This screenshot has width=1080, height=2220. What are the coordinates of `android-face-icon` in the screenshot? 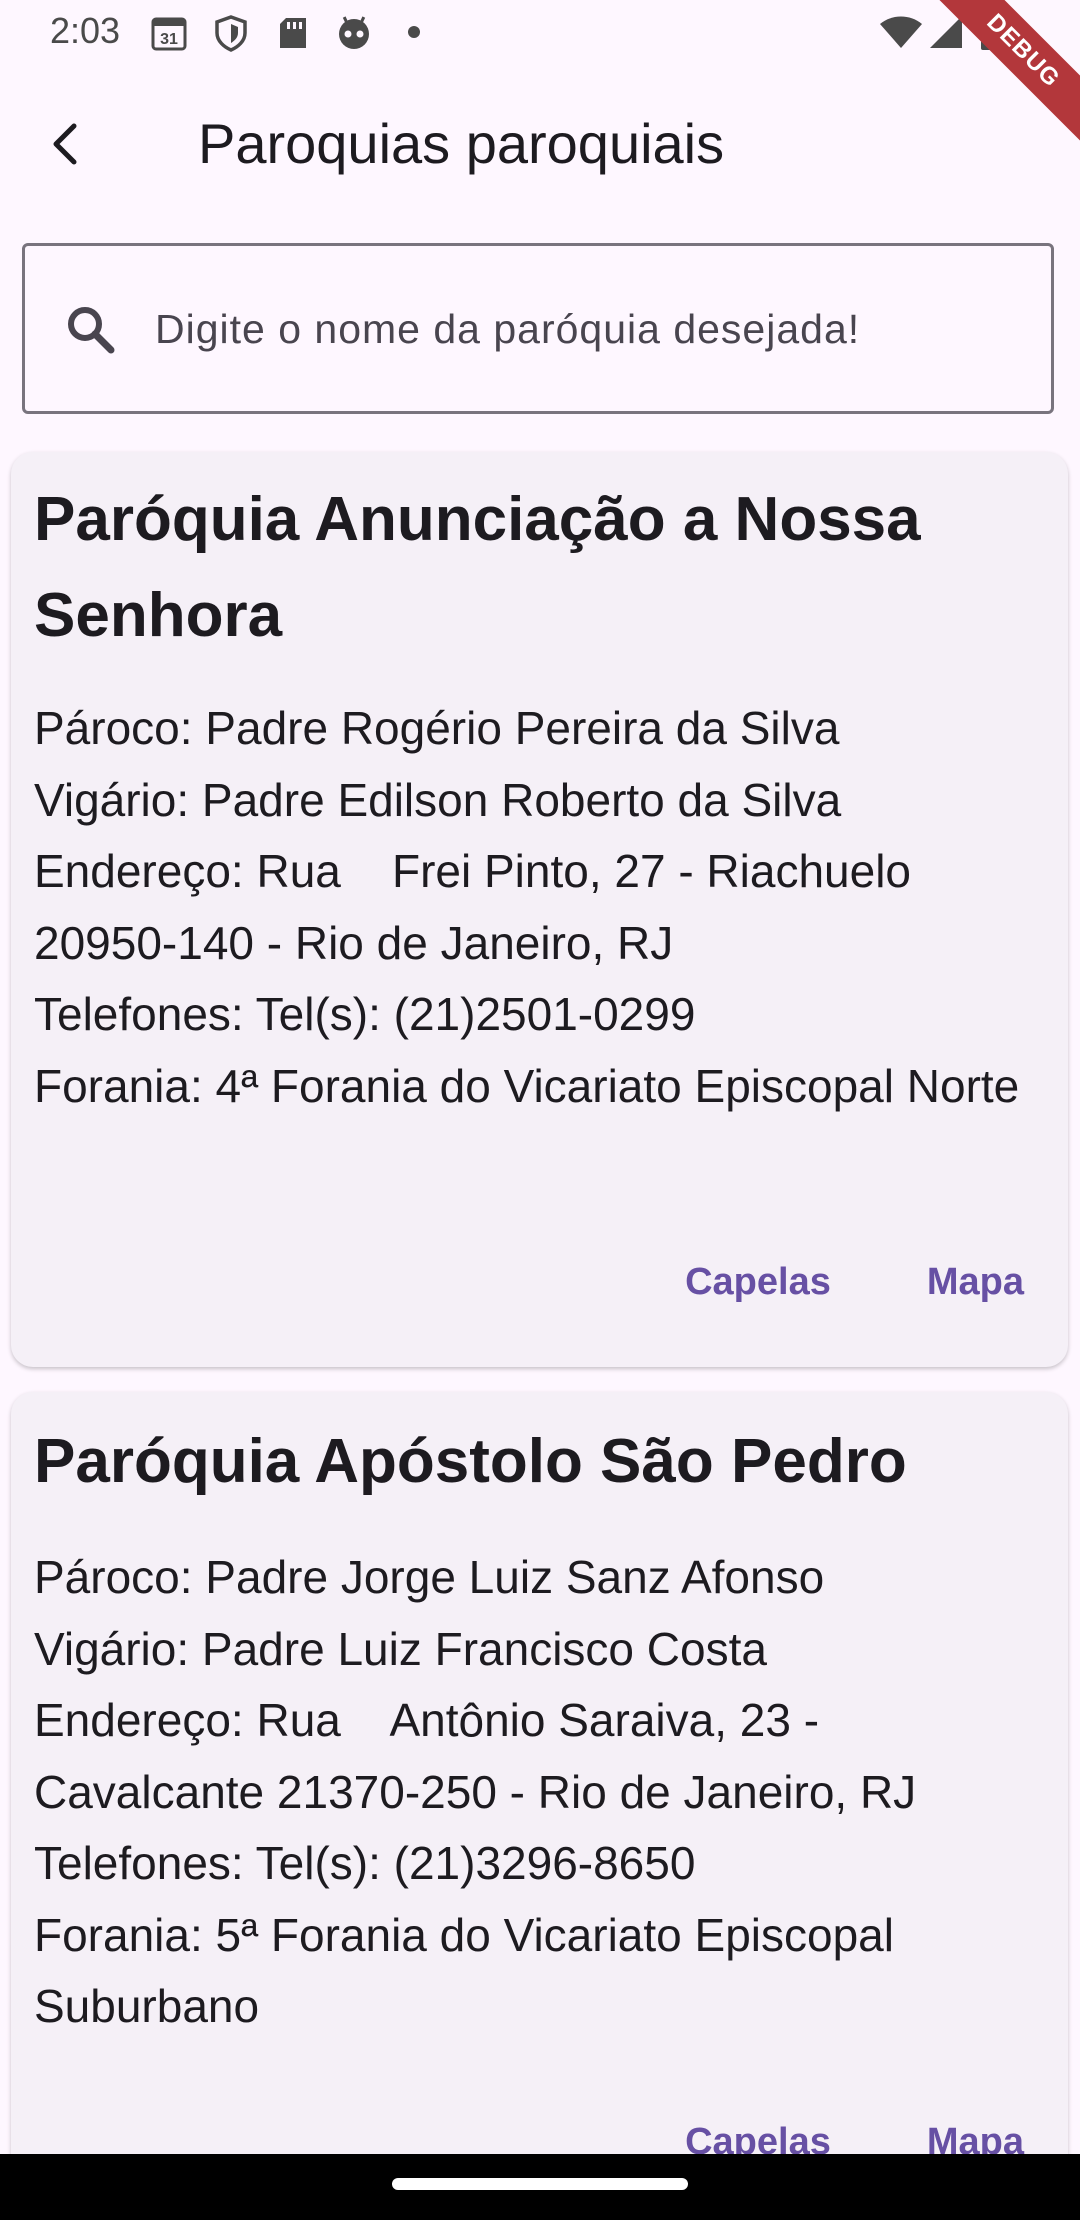 It's located at (354, 33).